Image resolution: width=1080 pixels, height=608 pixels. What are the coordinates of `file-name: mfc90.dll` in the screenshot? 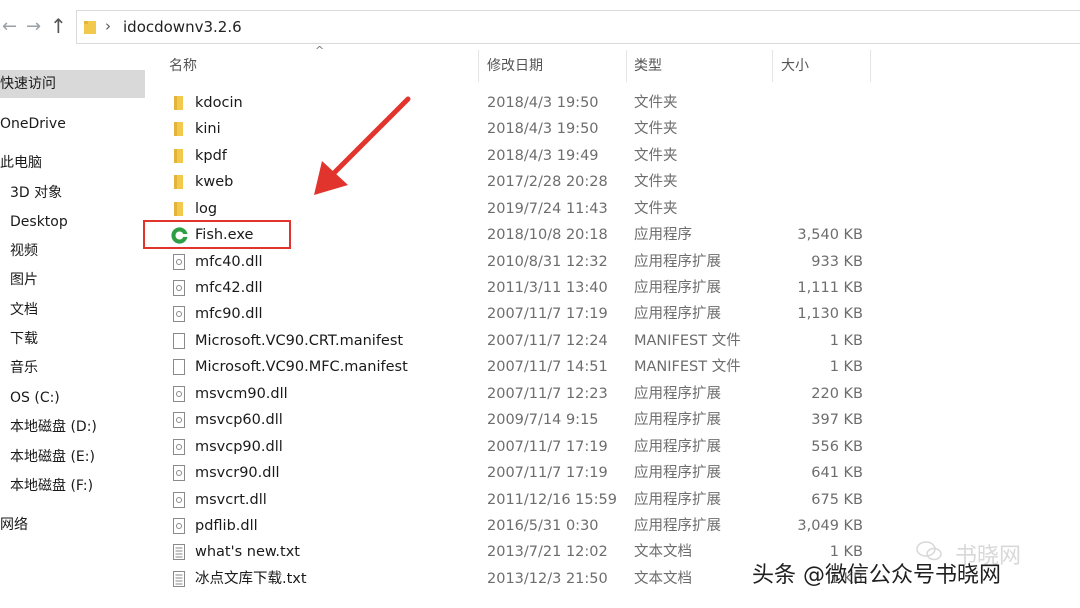 It's located at (229, 314).